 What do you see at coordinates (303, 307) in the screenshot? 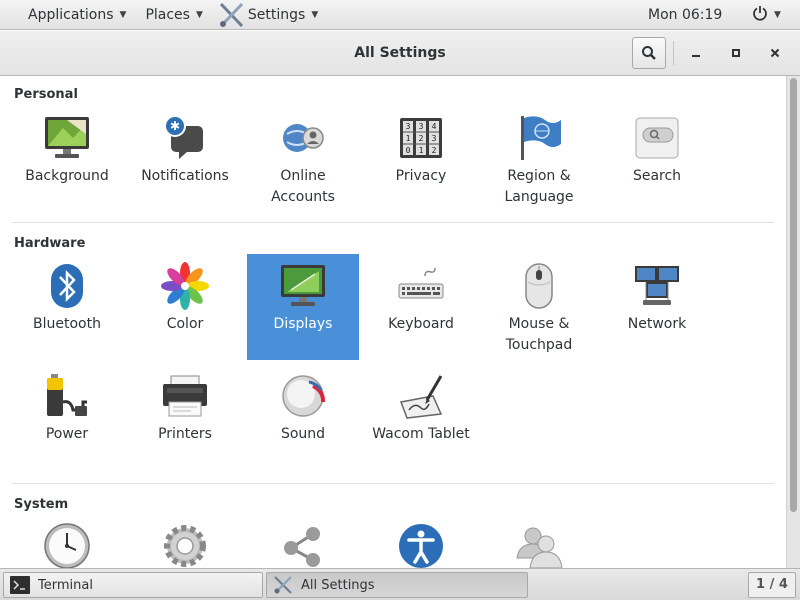
I see `panel-displays: Displays` at bounding box center [303, 307].